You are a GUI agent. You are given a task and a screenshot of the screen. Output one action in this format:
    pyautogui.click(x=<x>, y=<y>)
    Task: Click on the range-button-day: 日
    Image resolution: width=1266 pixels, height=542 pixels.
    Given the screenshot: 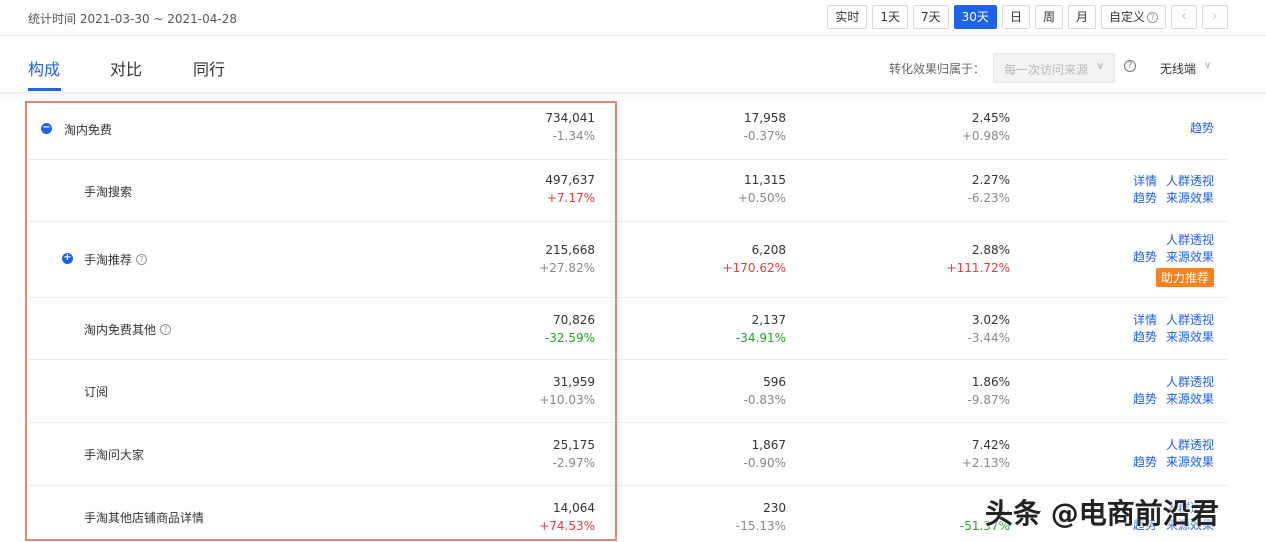 What is the action you would take?
    pyautogui.click(x=1015, y=17)
    